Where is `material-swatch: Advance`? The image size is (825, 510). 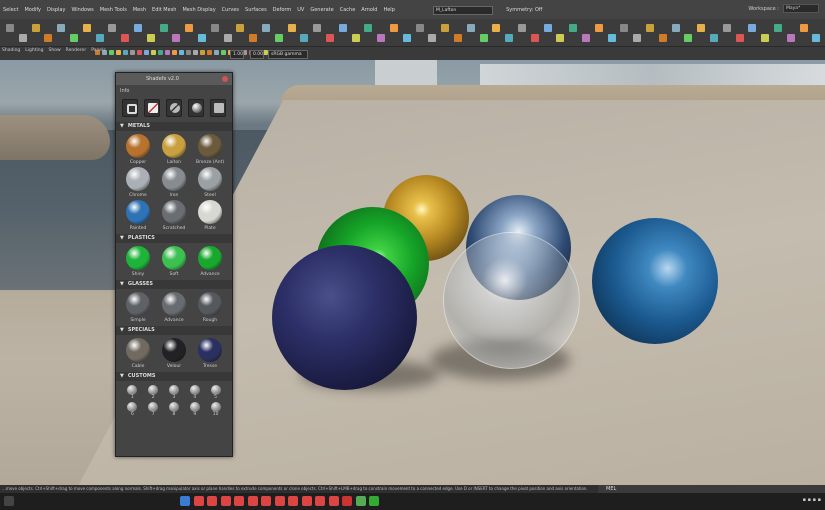
material-swatch: Advance is located at coordinates (210, 261).